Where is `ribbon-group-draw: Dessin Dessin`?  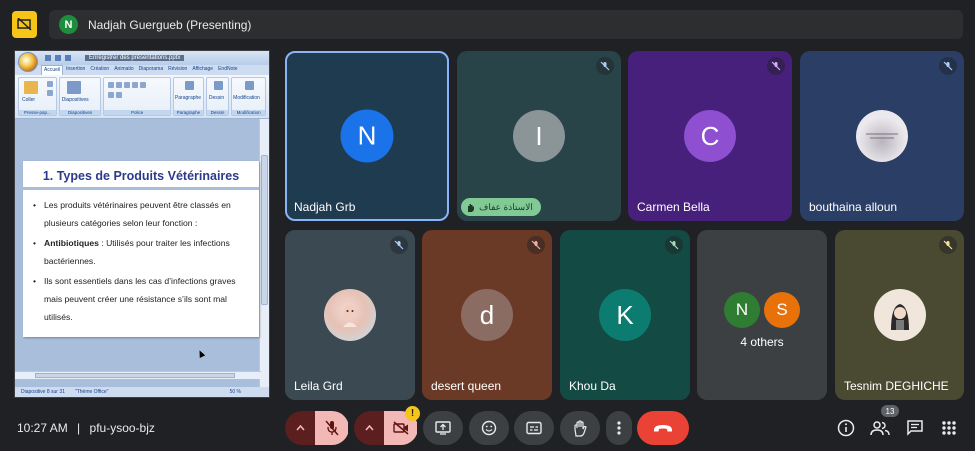
ribbon-group-draw: Dessin Dessin is located at coordinates (217, 96).